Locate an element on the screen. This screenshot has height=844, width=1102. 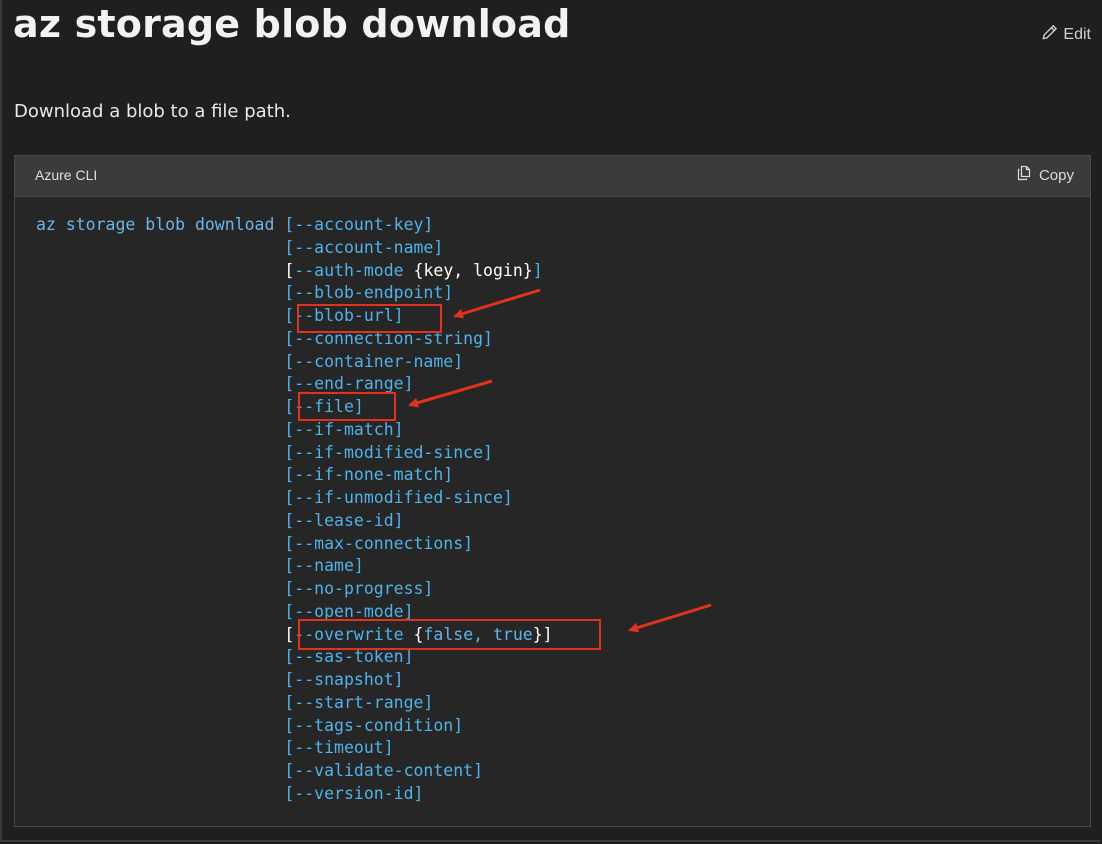
page-description: Download a blob to a file path. is located at coordinates (152, 111).